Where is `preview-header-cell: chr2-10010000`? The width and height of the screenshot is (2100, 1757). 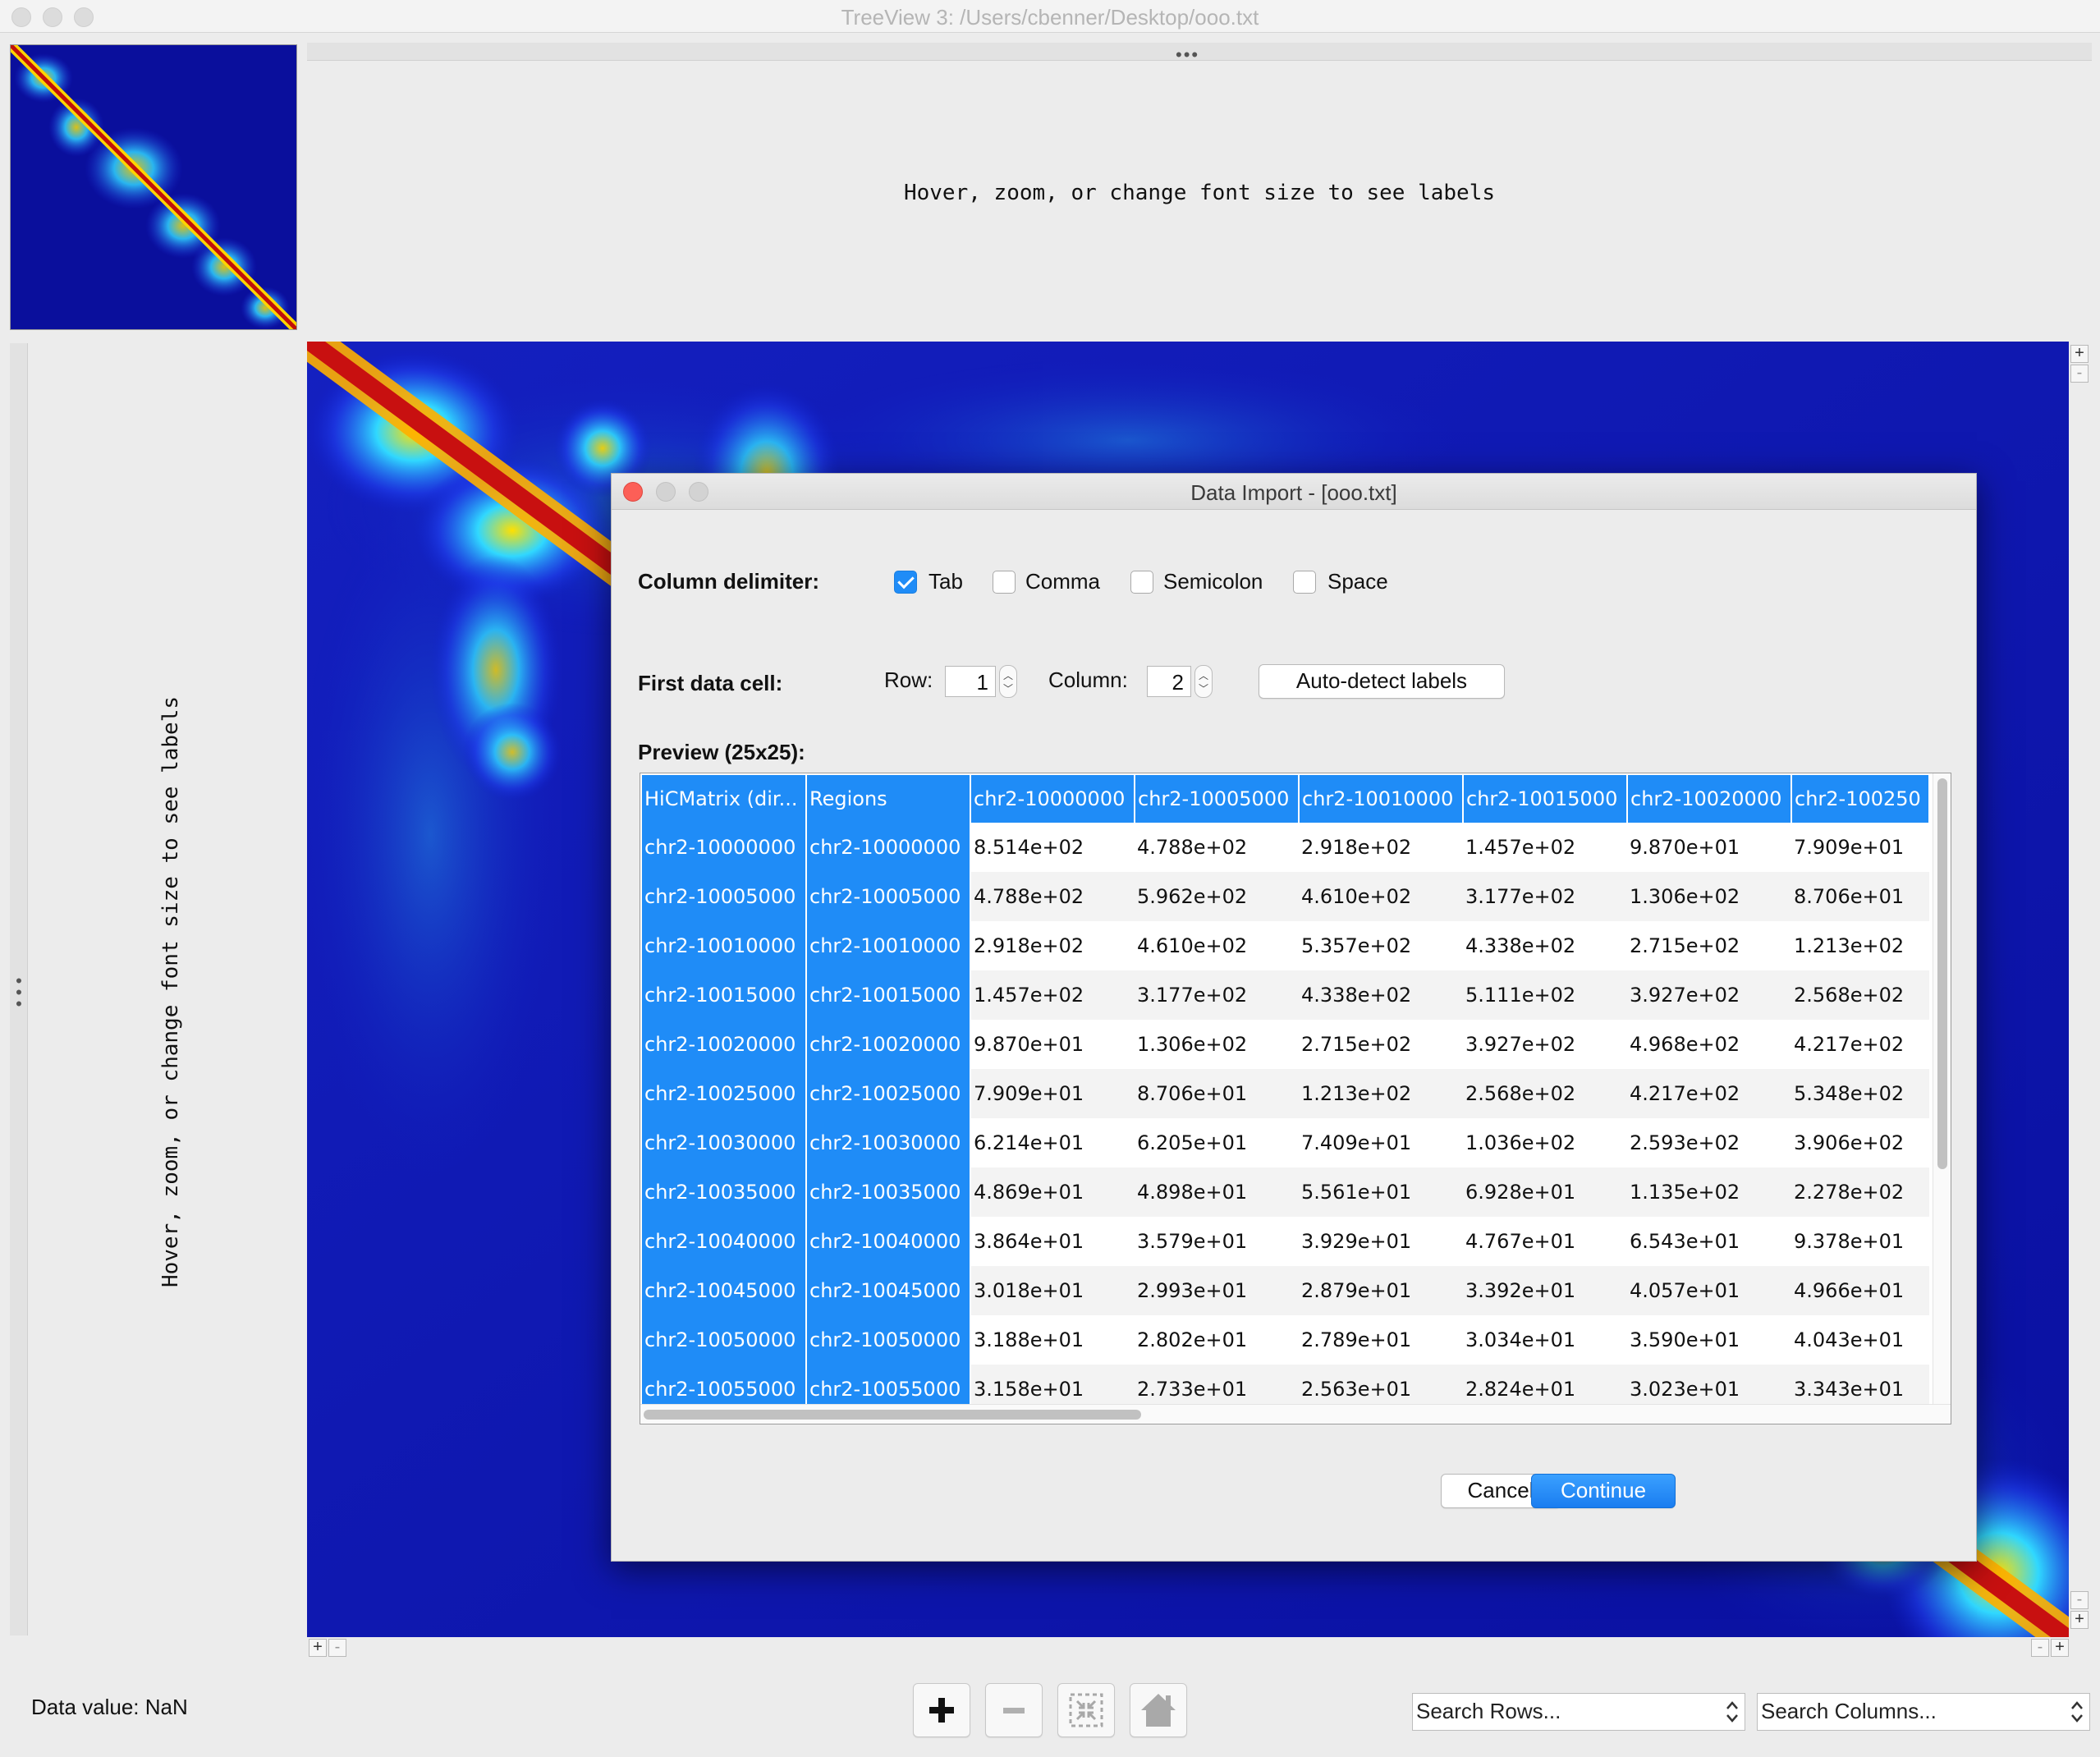 preview-header-cell: chr2-10010000 is located at coordinates (1381, 799).